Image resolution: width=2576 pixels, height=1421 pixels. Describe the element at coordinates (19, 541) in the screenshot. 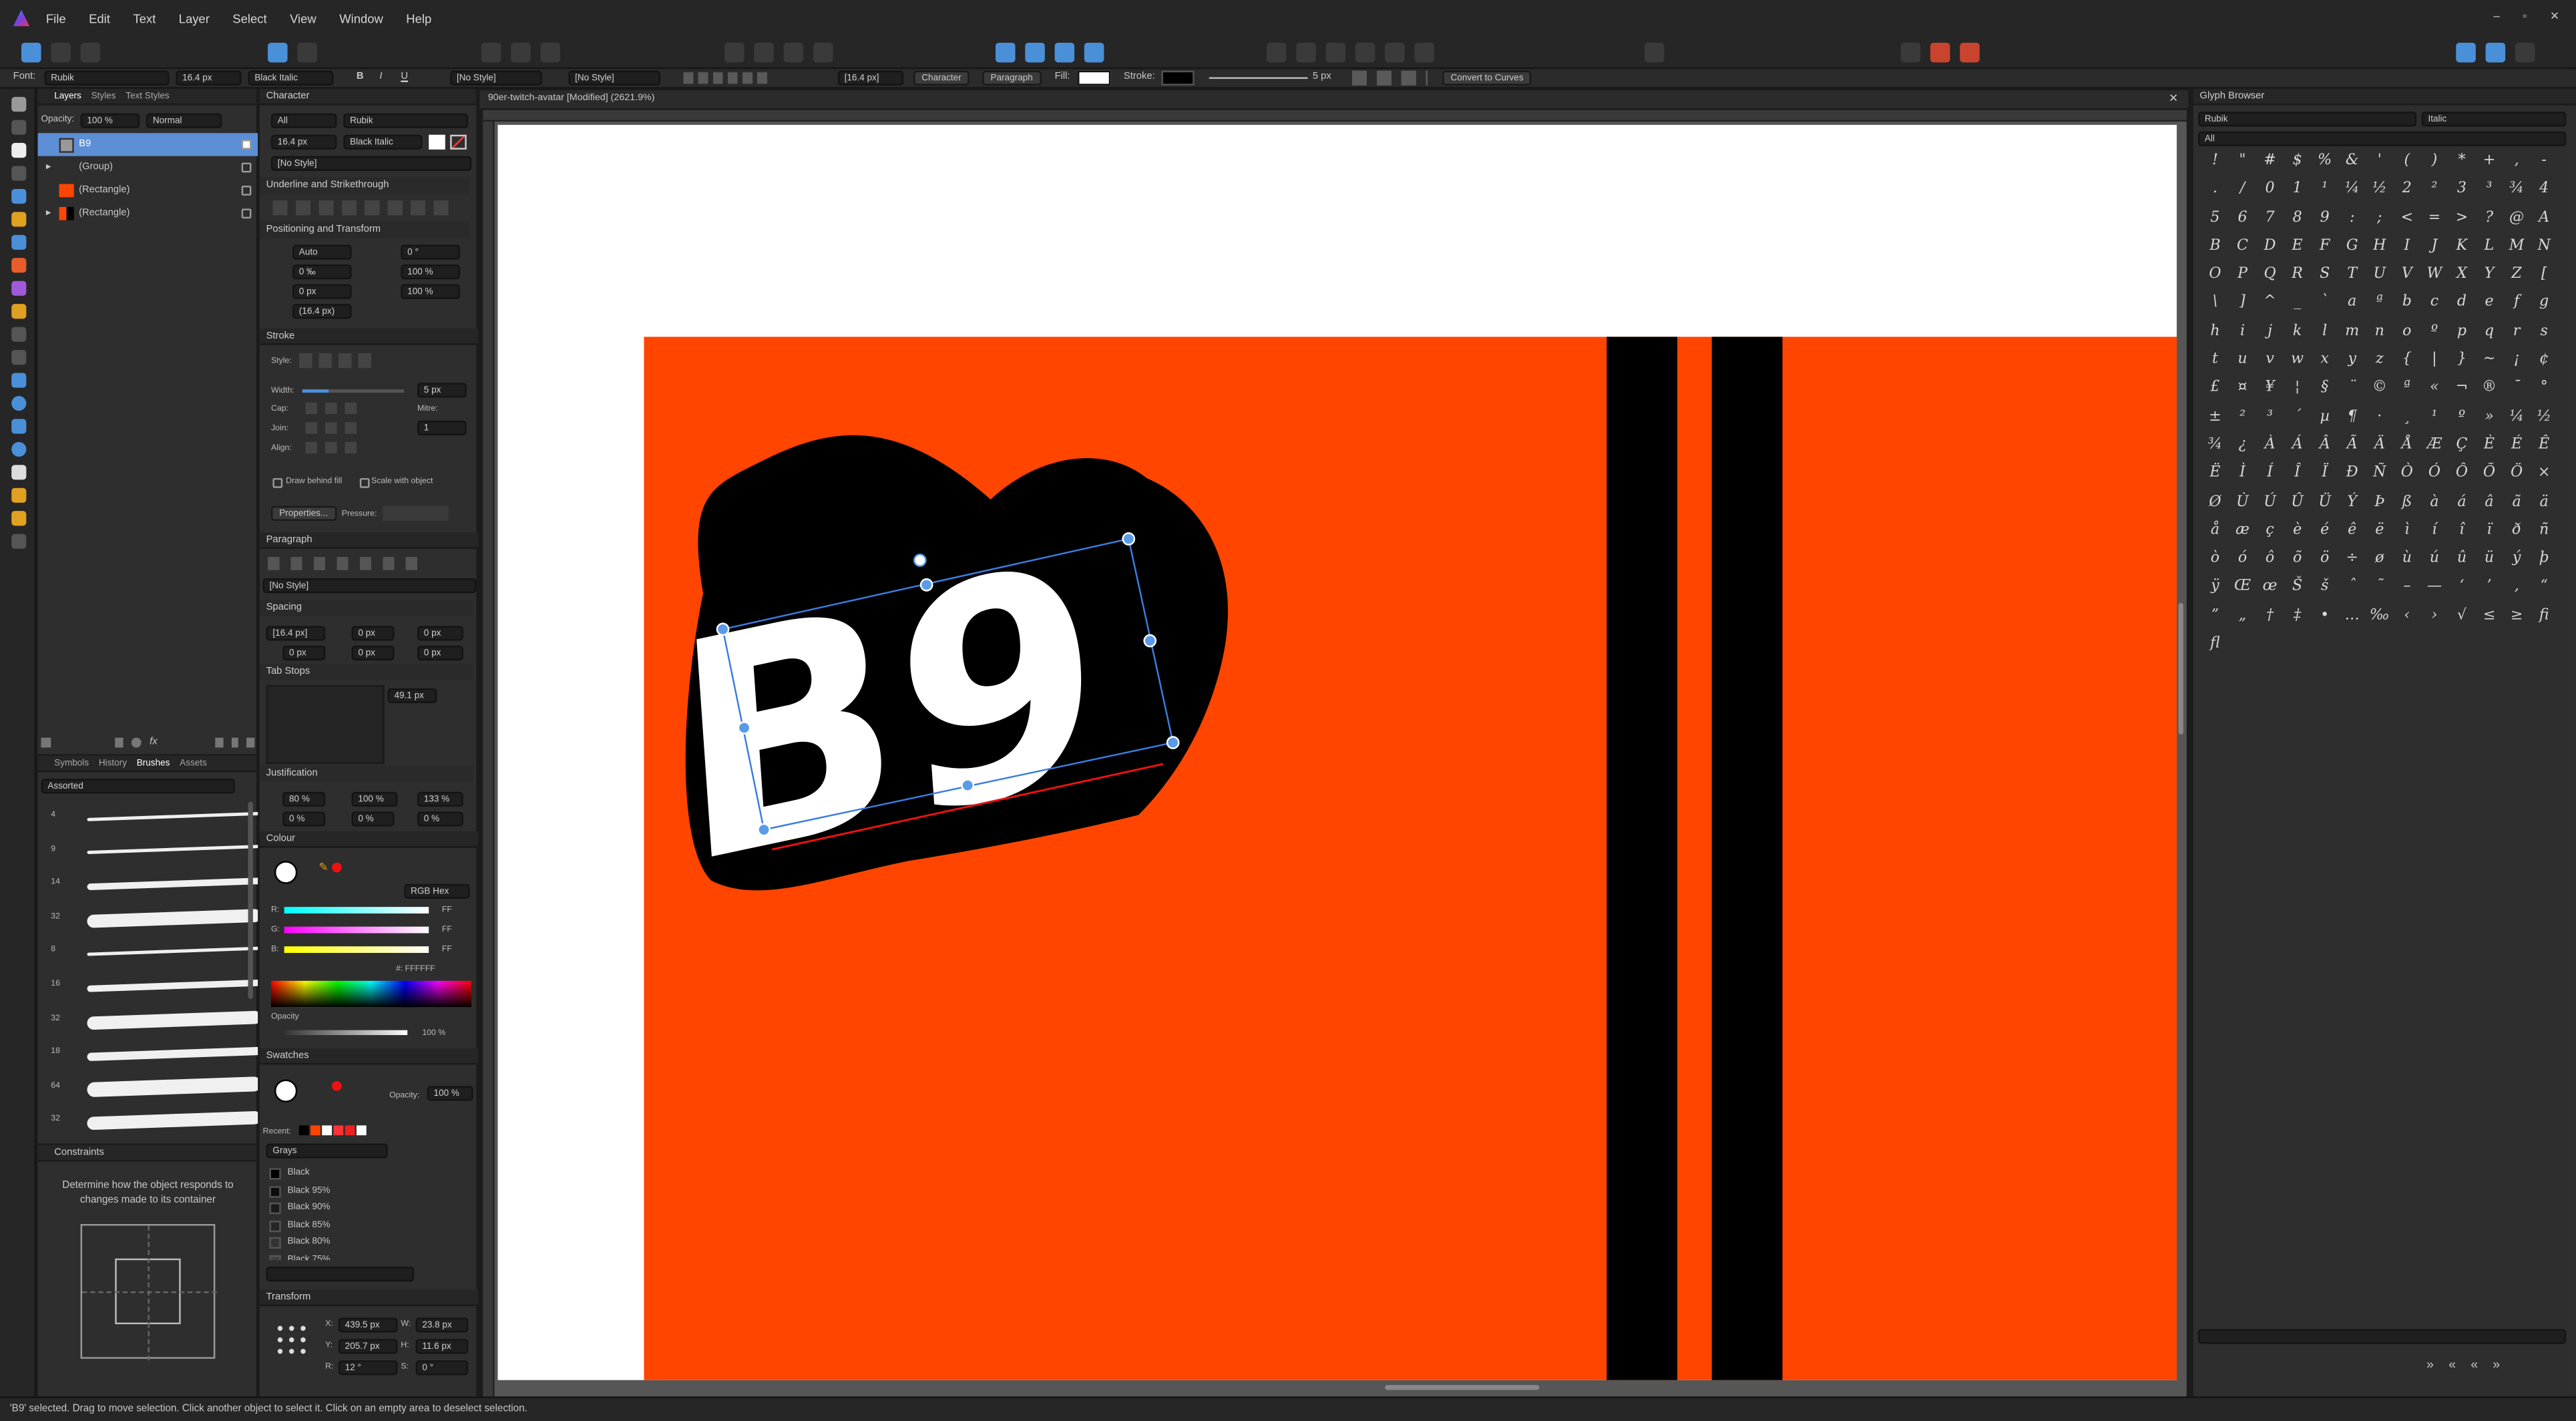

I see `zoom-tool-icon` at that location.